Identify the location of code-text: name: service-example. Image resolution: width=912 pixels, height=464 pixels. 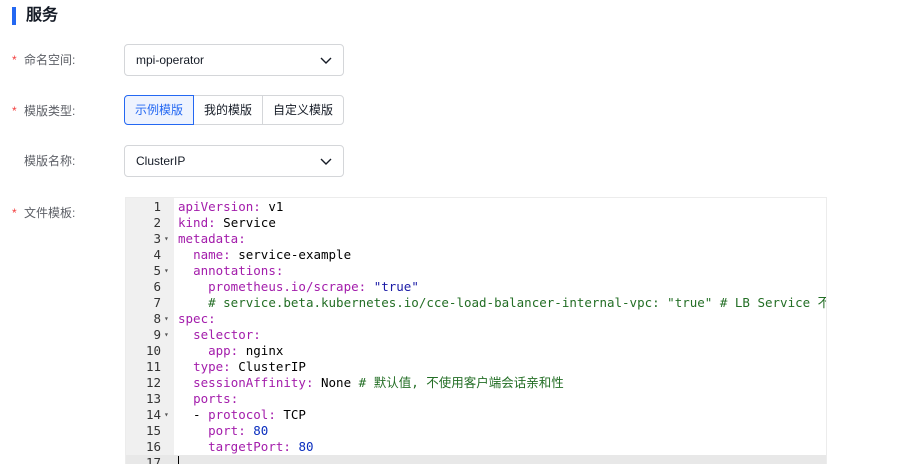
(272, 254).